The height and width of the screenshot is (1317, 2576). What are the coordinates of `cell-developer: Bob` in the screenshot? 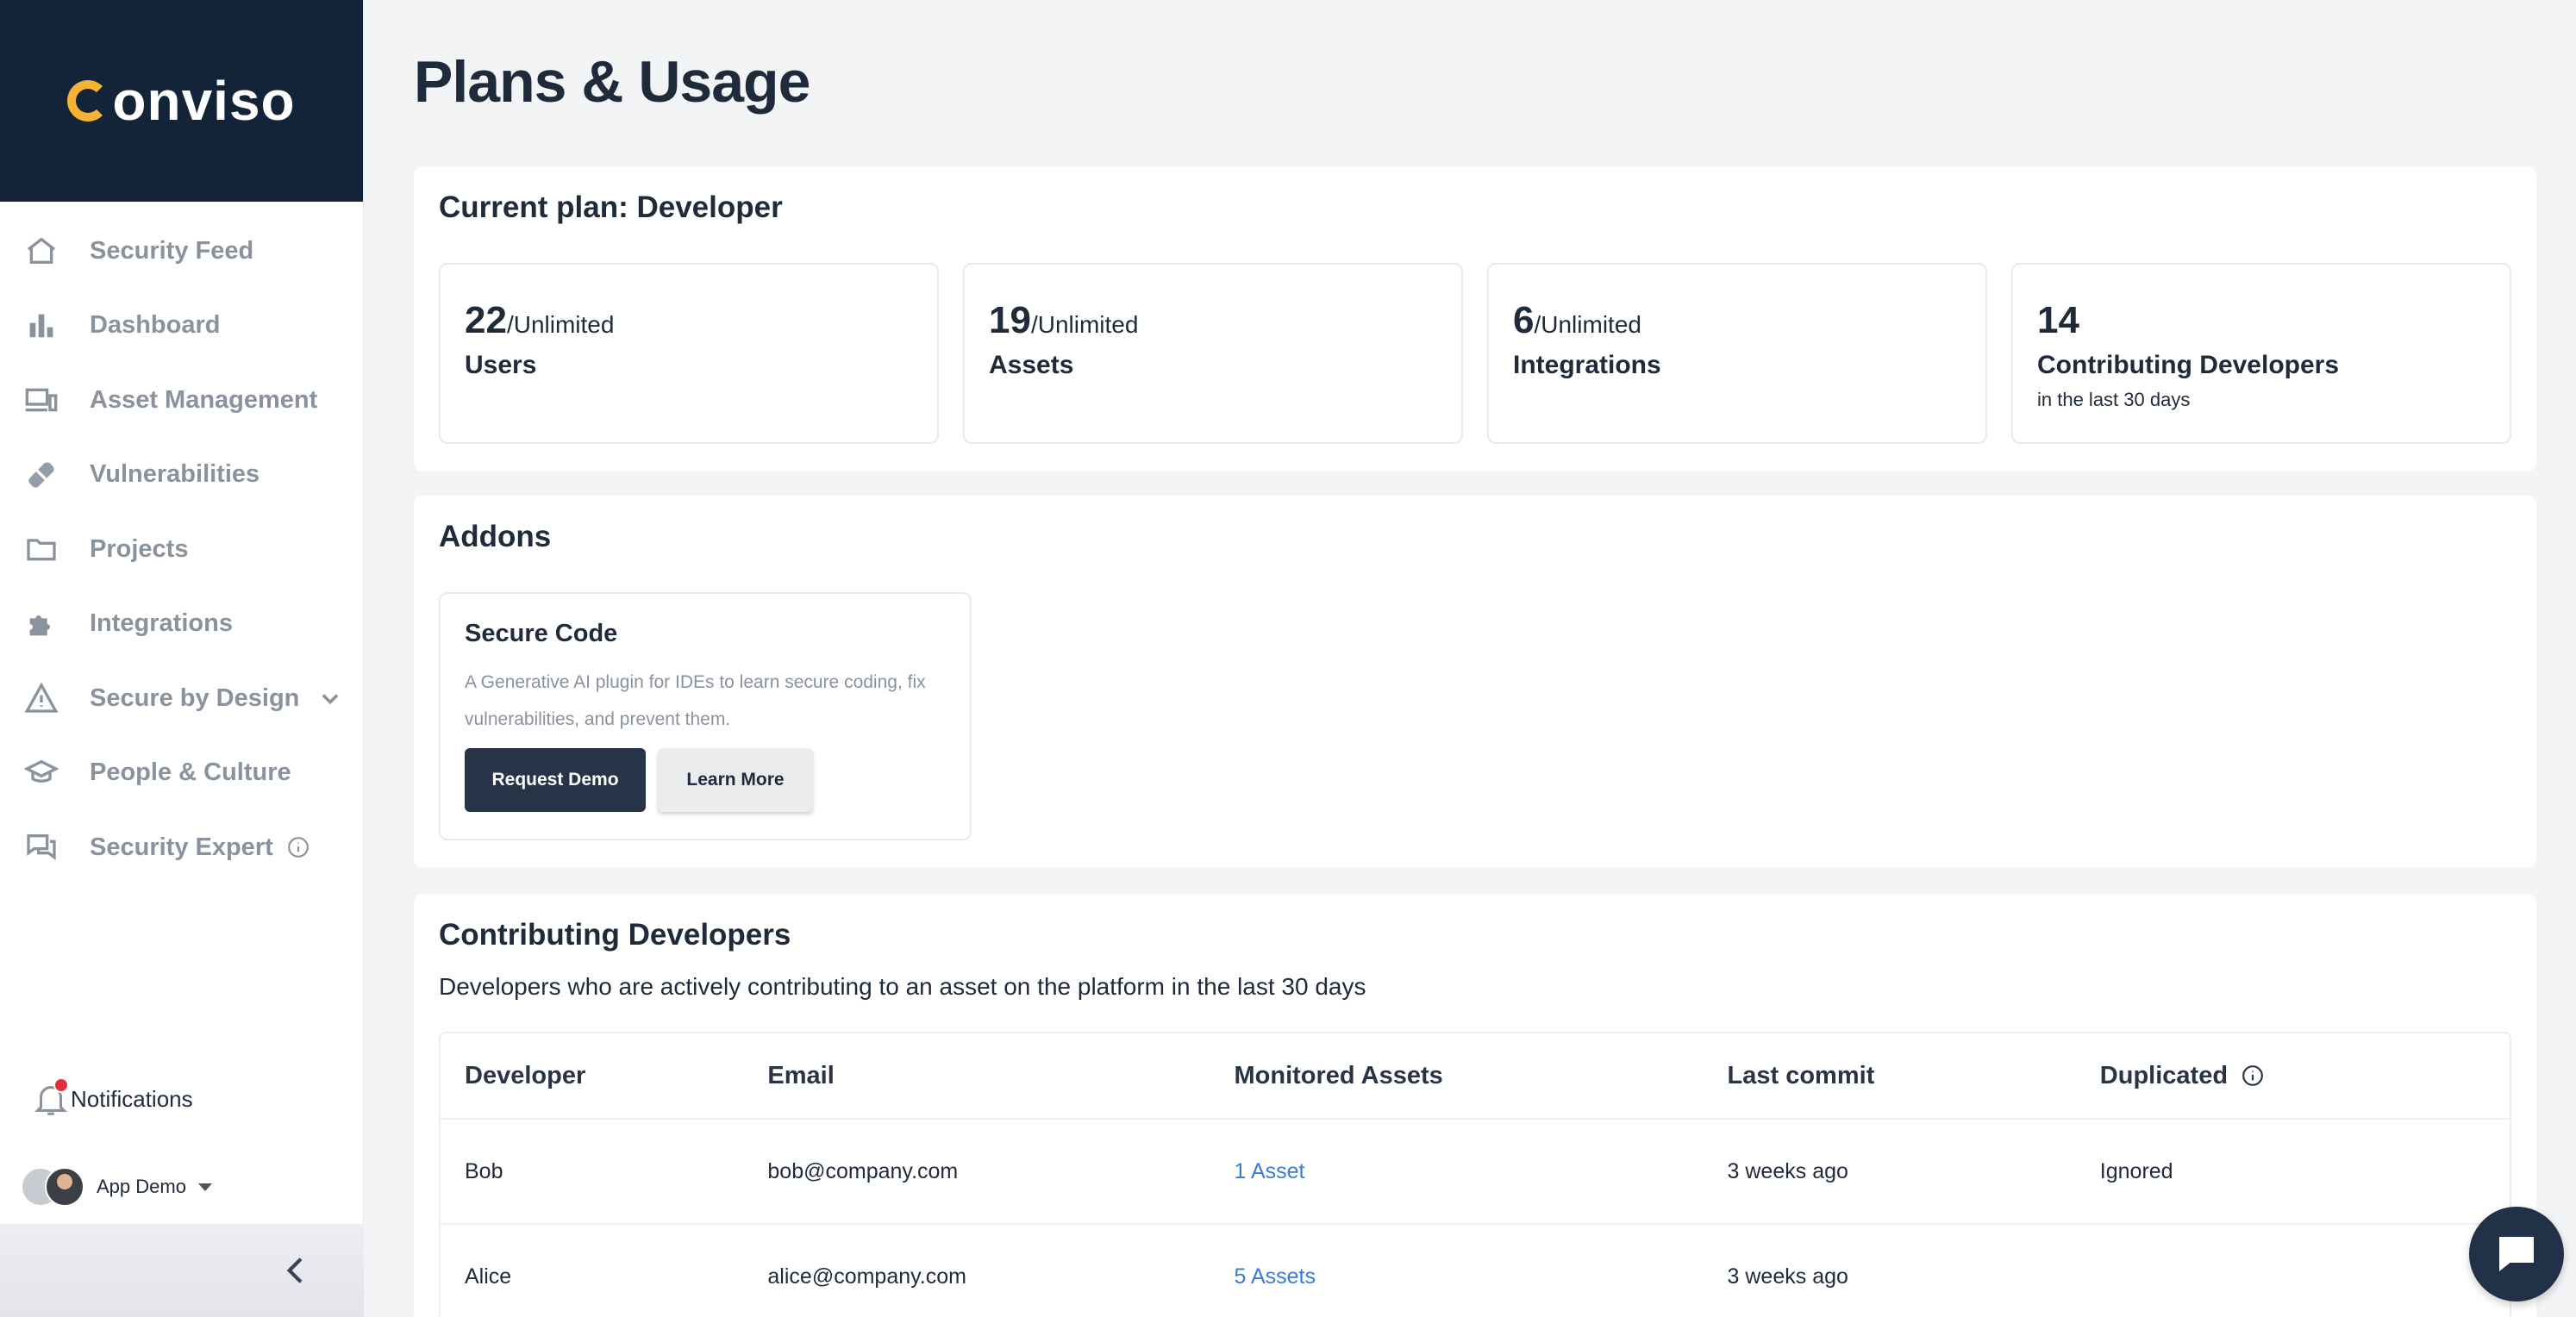 It's located at (484, 1171).